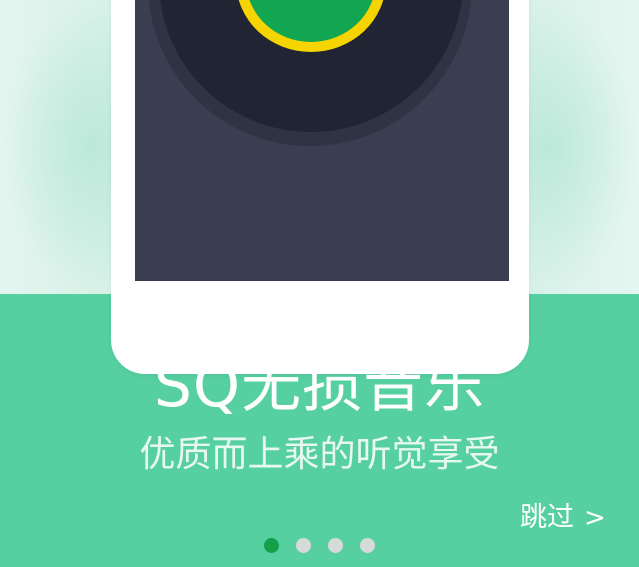 This screenshot has width=639, height=567. I want to click on skip-button: 跳过 >, so click(563, 518).